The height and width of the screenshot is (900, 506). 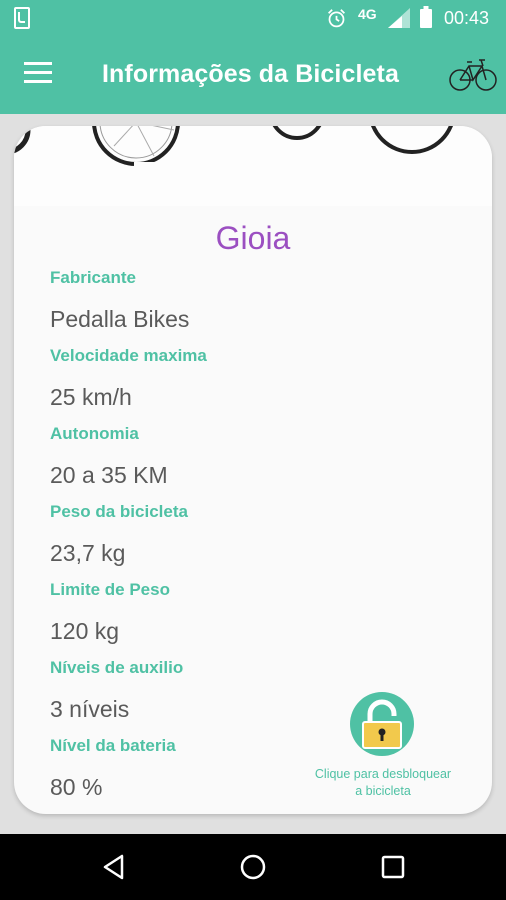 I want to click on unlock-caption-line2: a bicicleta, so click(x=383, y=791).